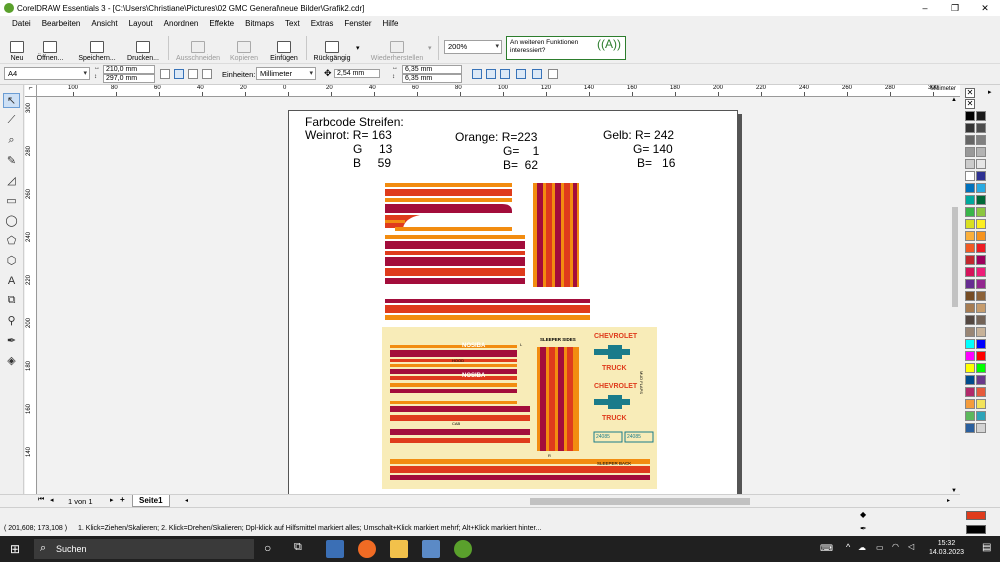  What do you see at coordinates (391, 23) in the screenshot?
I see `menu-hilfe: Hilfe` at bounding box center [391, 23].